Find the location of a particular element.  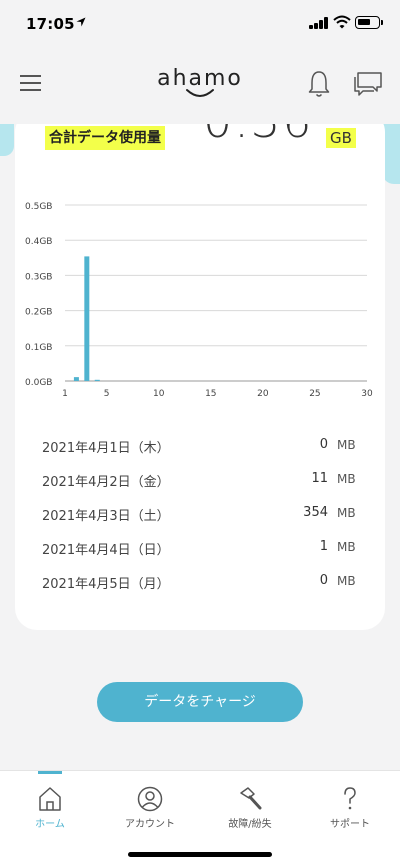

nav-item-account: アカウント is located at coordinates (150, 806).